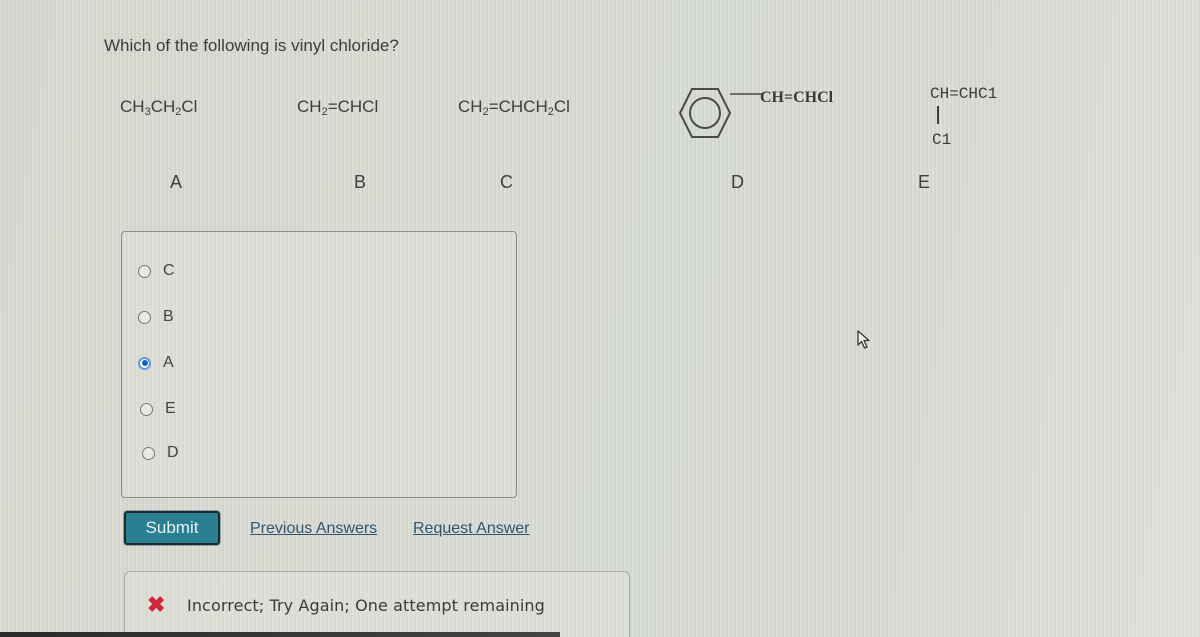  I want to click on previous-answers-link: Previous Answers, so click(313, 529).